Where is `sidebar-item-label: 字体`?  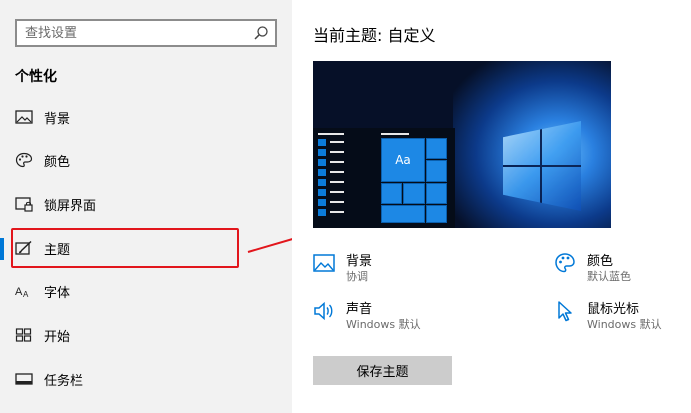
sidebar-item-label: 字体 is located at coordinates (57, 293).